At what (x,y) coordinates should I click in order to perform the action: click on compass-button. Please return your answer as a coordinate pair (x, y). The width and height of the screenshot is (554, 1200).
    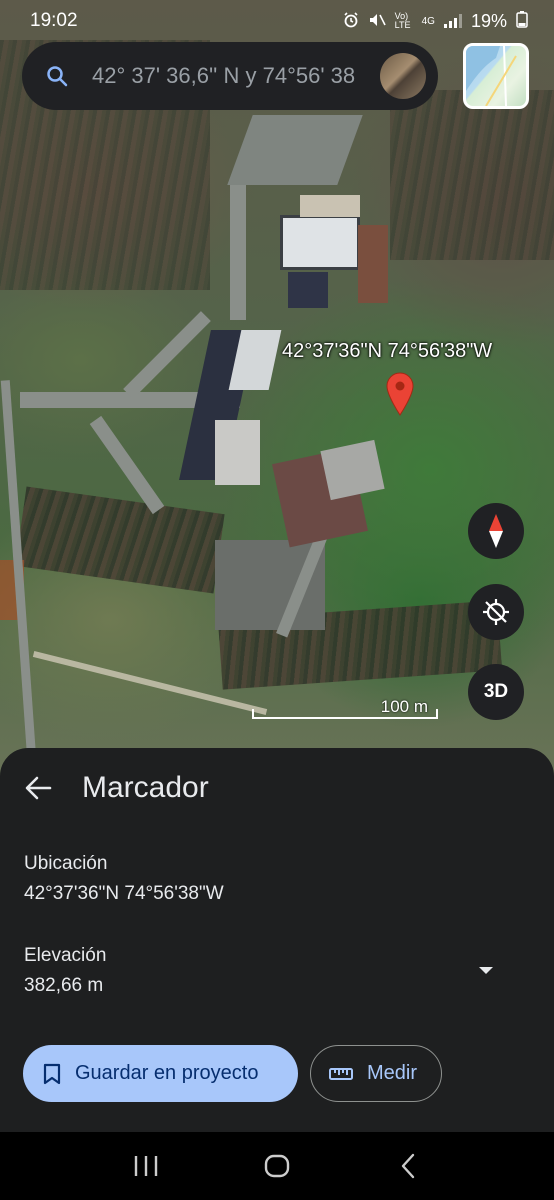
    Looking at the image, I should click on (496, 531).